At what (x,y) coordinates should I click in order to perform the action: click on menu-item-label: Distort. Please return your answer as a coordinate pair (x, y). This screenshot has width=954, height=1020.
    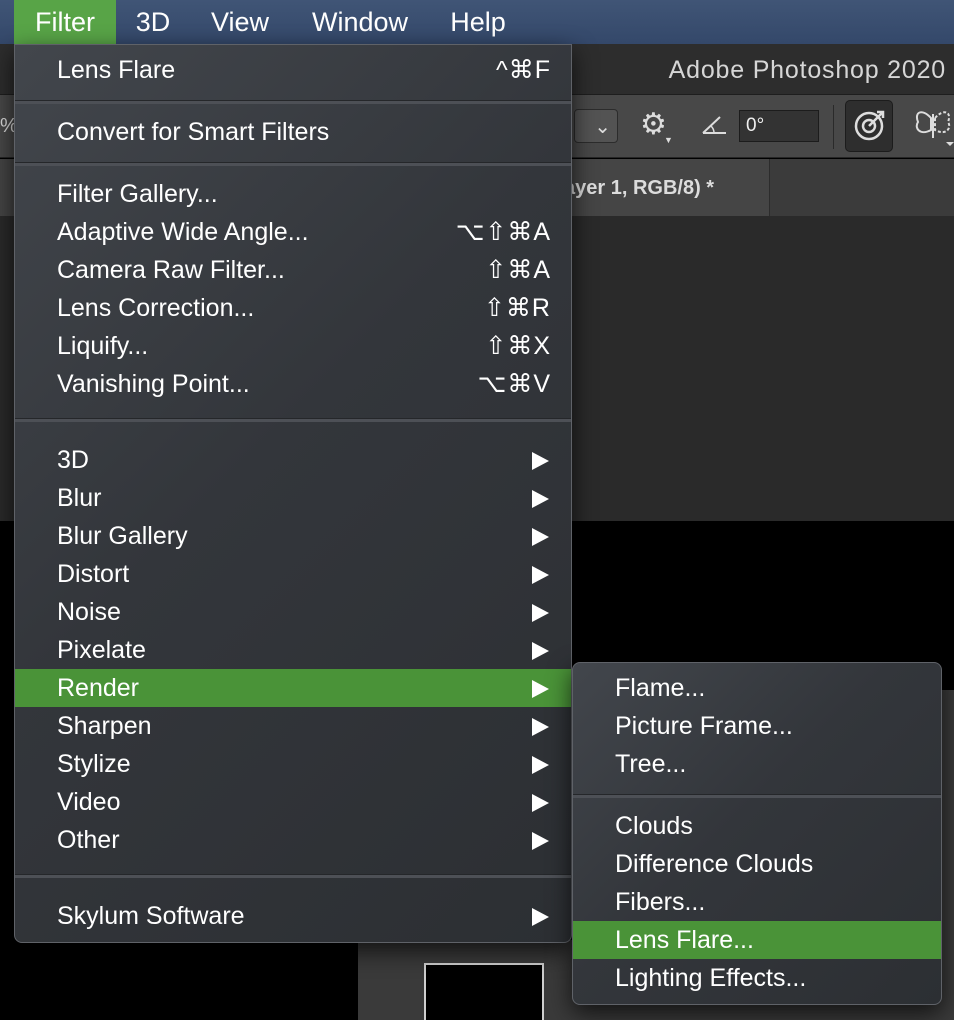
    Looking at the image, I should click on (93, 574).